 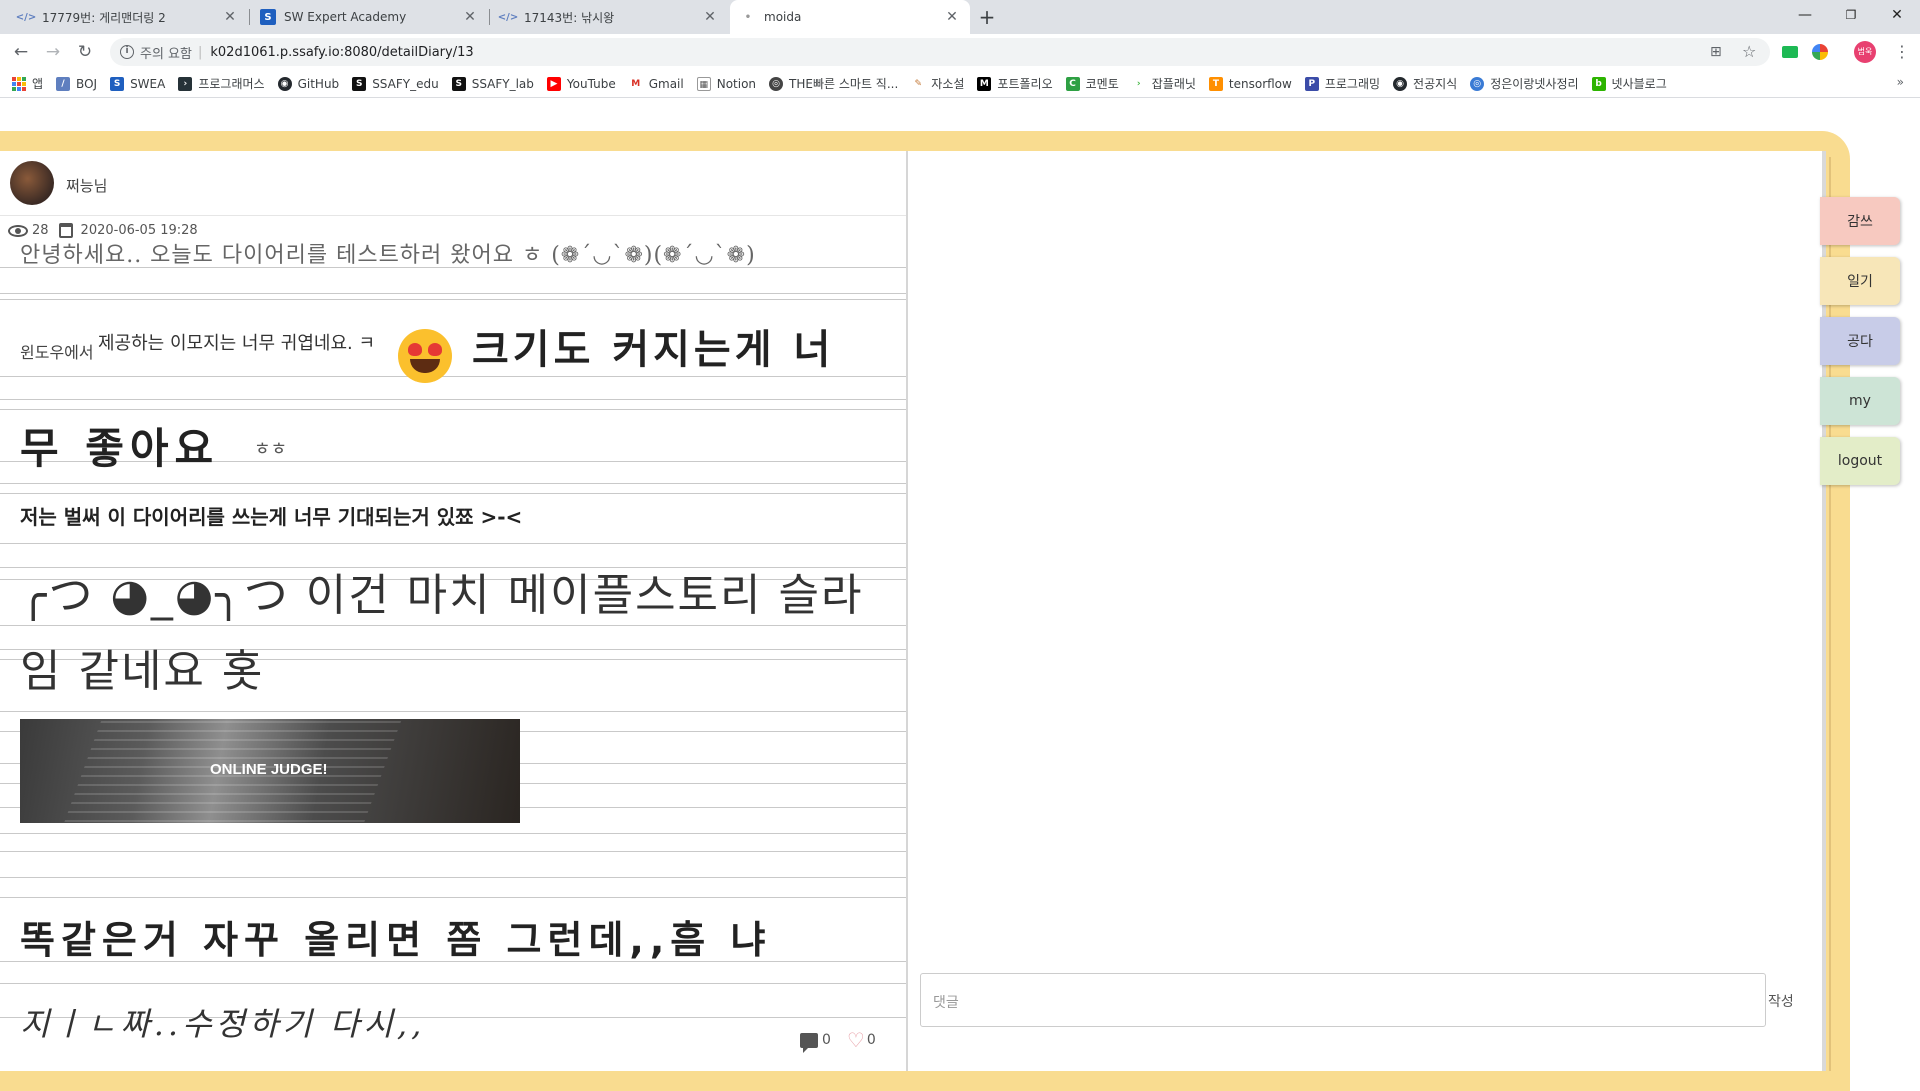 What do you see at coordinates (1820, 52) in the screenshot?
I see `color-extension-icon` at bounding box center [1820, 52].